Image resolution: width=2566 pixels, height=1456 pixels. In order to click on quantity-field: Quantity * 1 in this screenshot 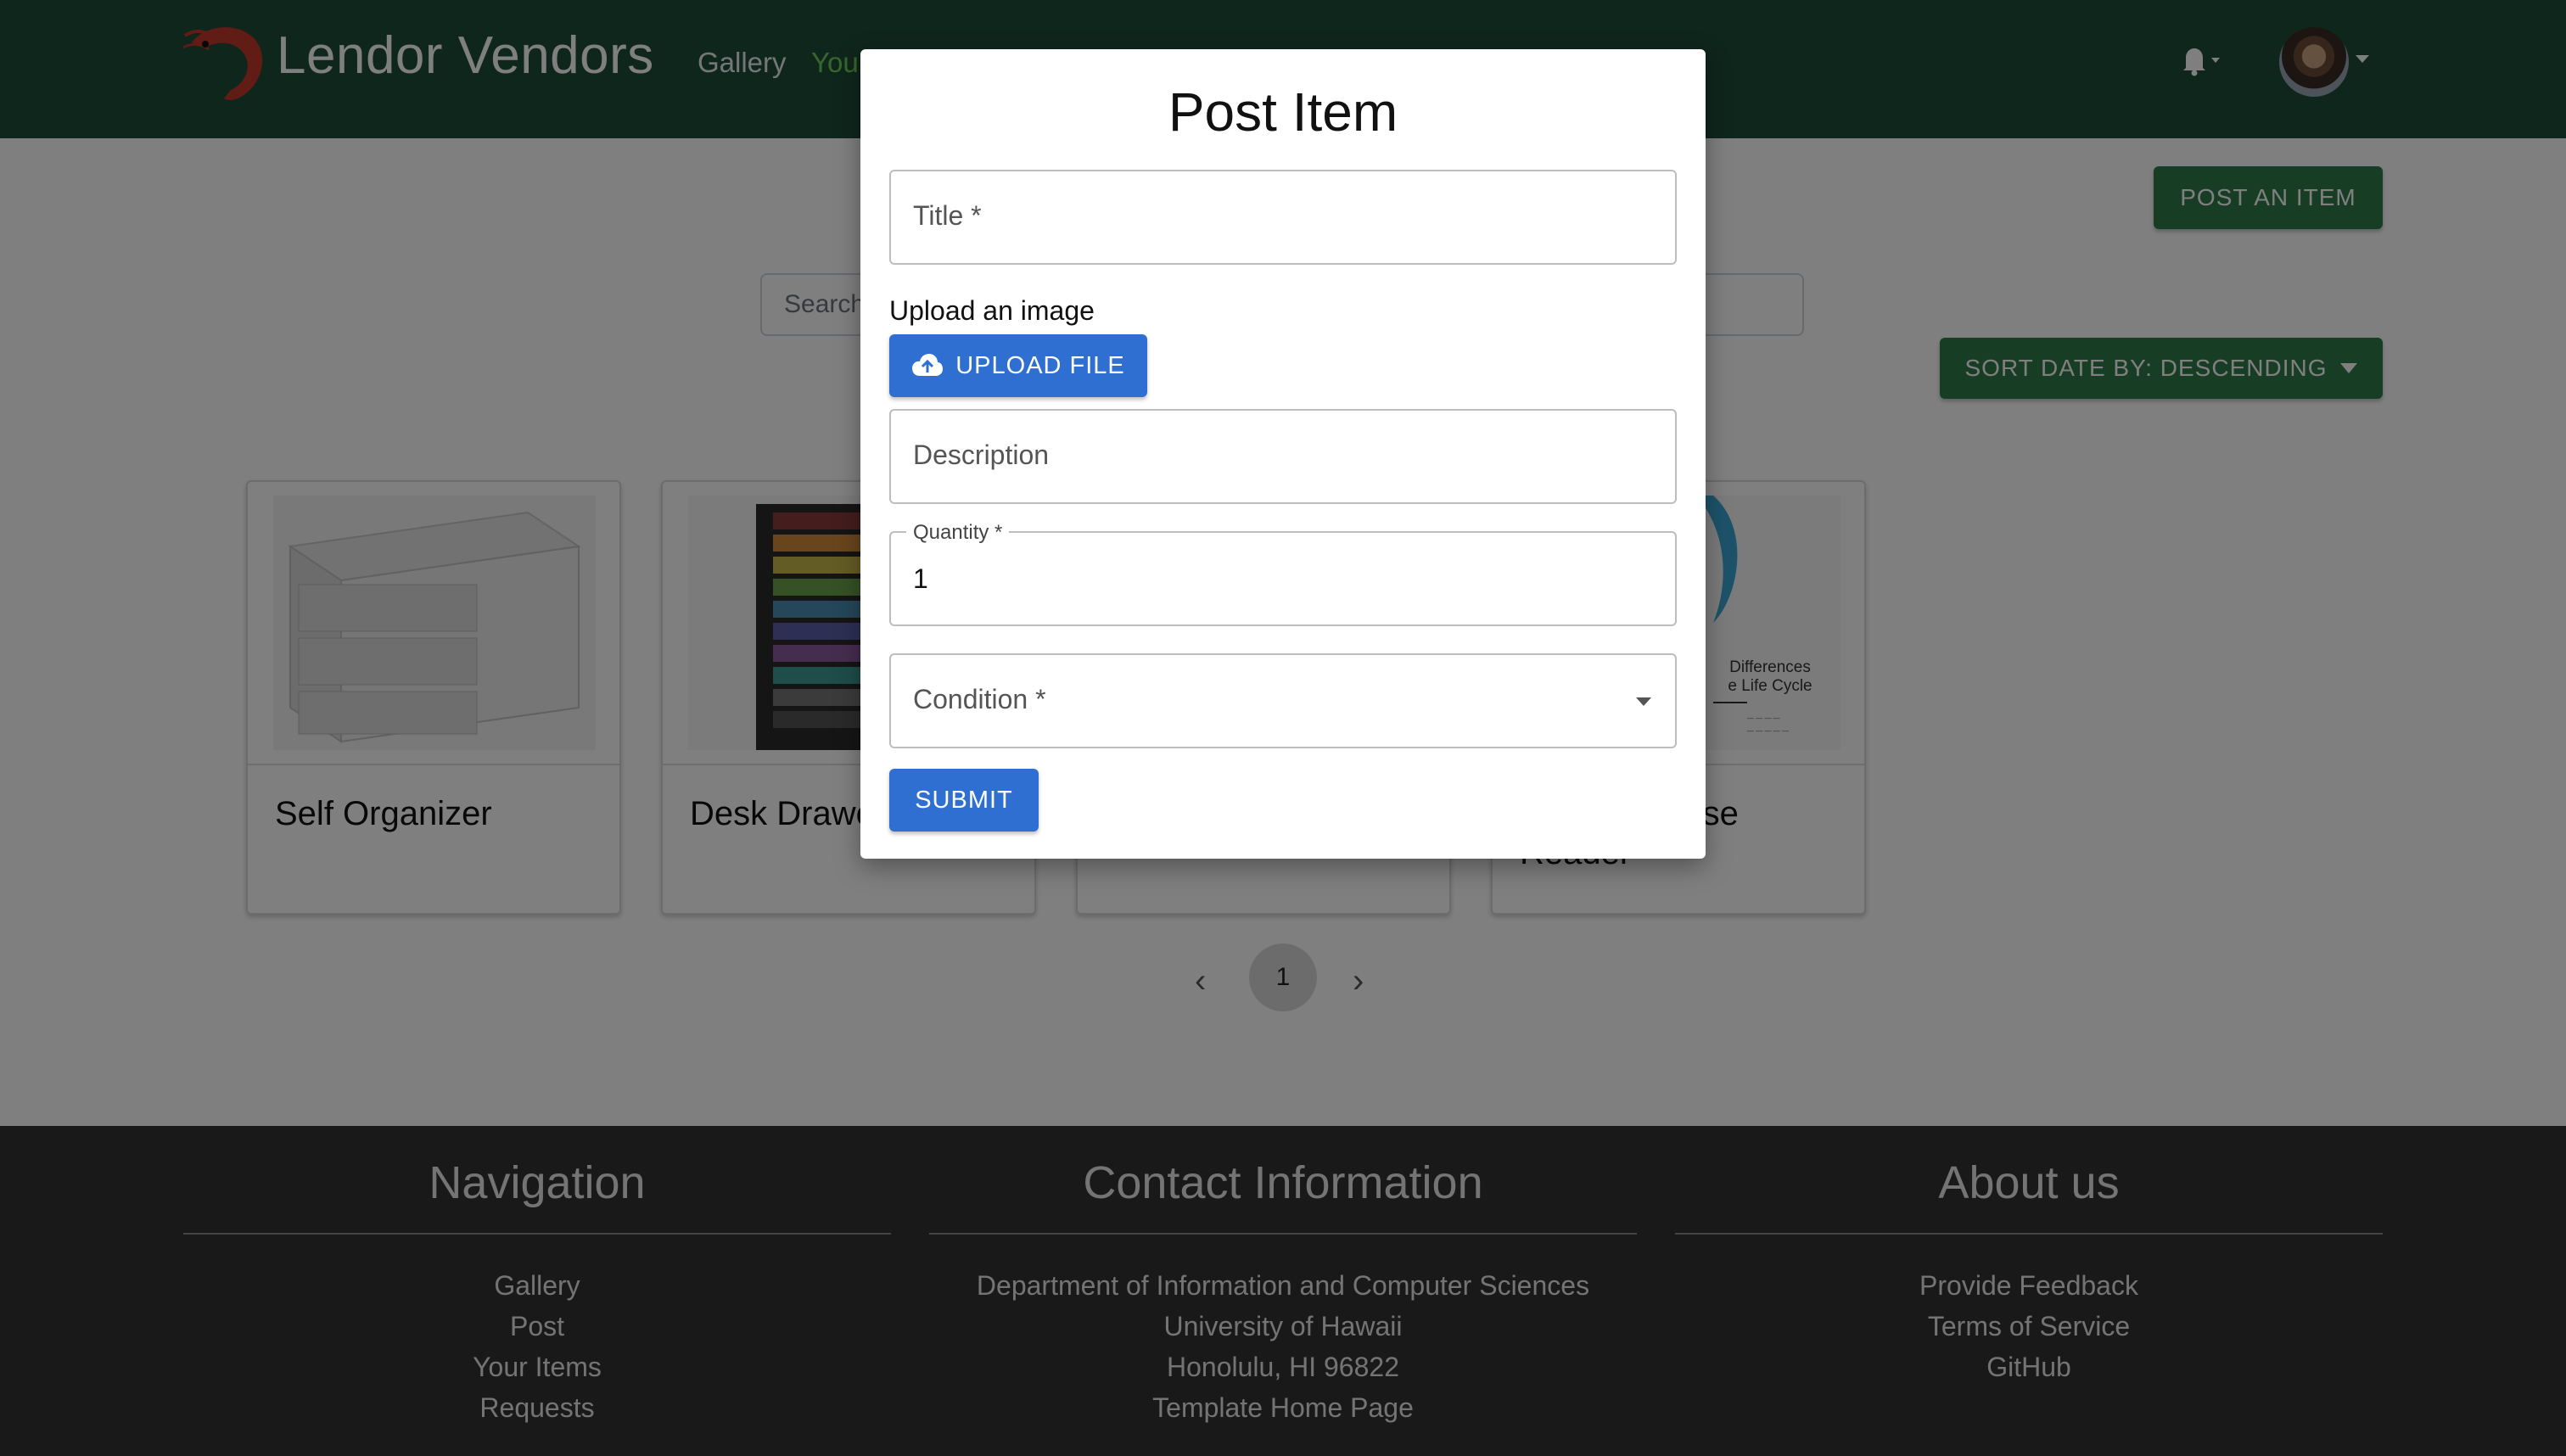, I will do `click(1283, 574)`.